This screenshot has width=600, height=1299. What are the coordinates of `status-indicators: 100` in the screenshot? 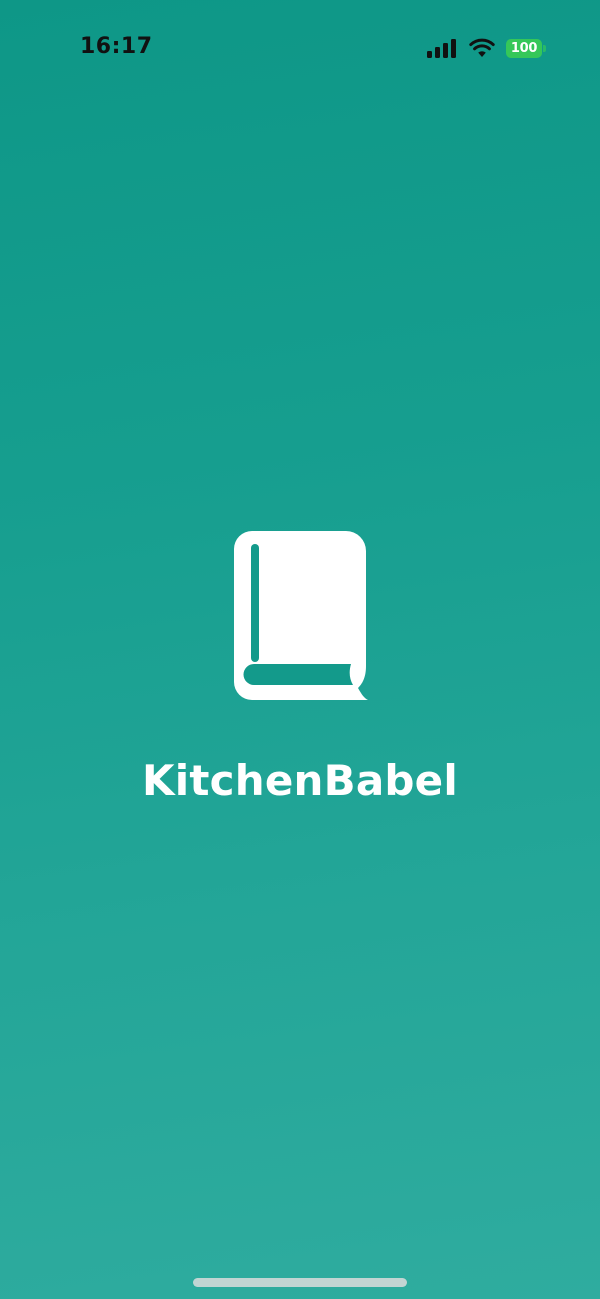 It's located at (486, 48).